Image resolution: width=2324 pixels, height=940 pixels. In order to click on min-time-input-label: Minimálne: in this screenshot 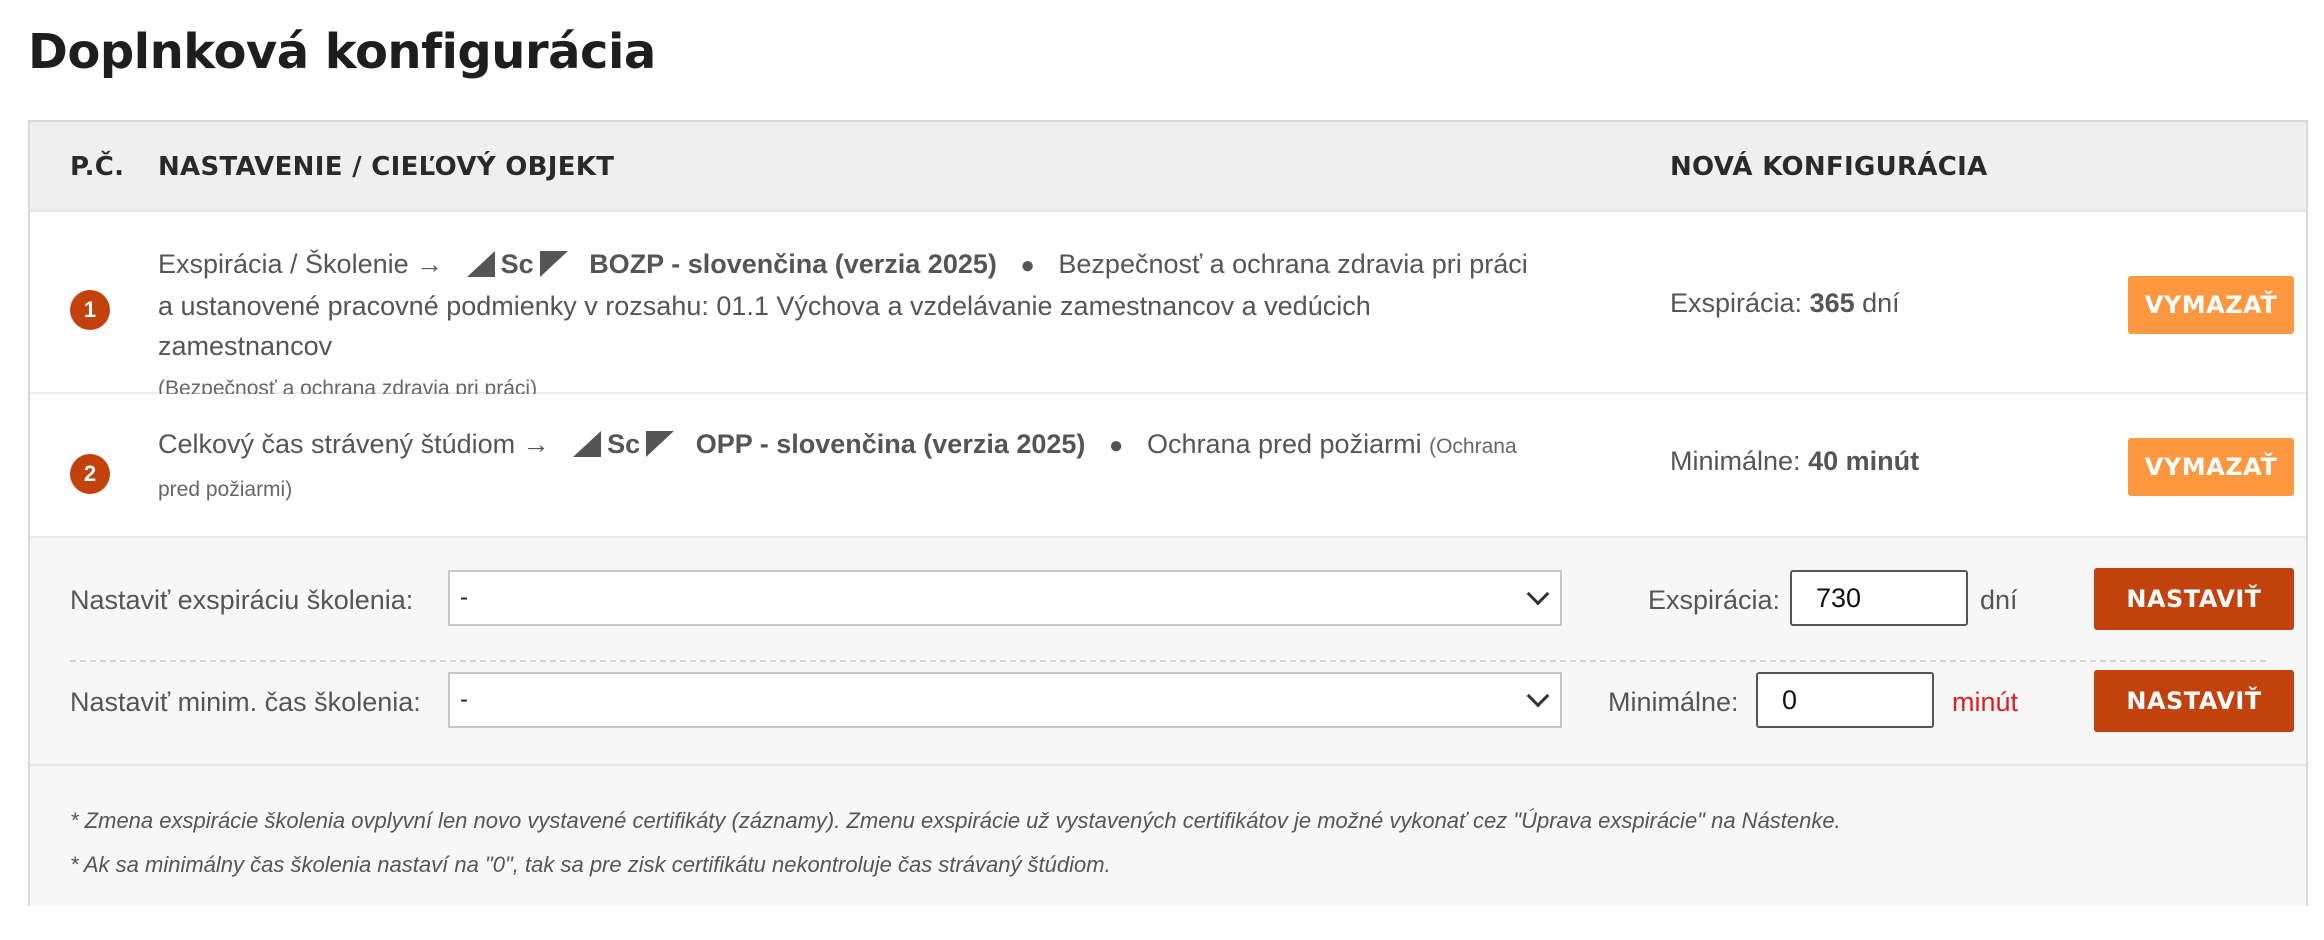, I will do `click(1673, 702)`.